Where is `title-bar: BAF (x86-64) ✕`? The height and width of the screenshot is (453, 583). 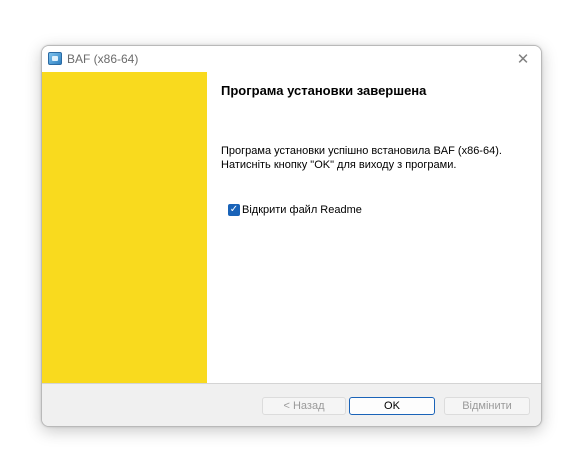 title-bar: BAF (x86-64) ✕ is located at coordinates (291, 59).